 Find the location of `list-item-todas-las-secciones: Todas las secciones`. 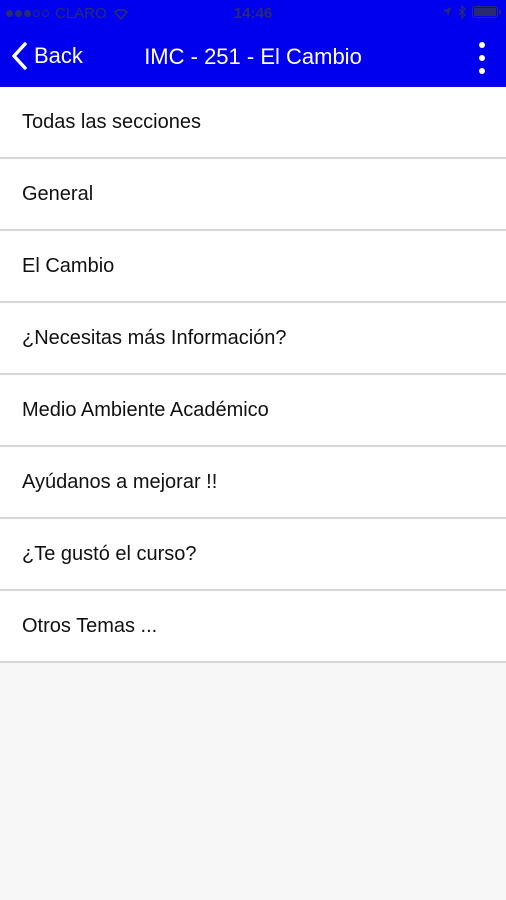

list-item-todas-las-secciones: Todas las secciones is located at coordinates (253, 123).